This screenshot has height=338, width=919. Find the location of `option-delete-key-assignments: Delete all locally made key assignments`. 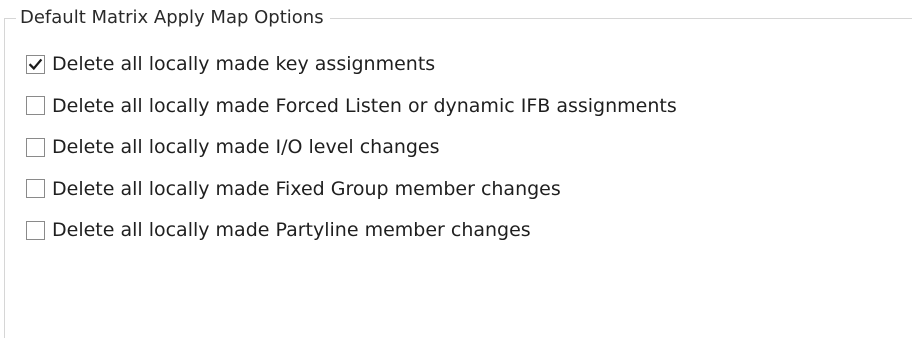

option-delete-key-assignments: Delete all locally made key assignments is located at coordinates (351, 64).